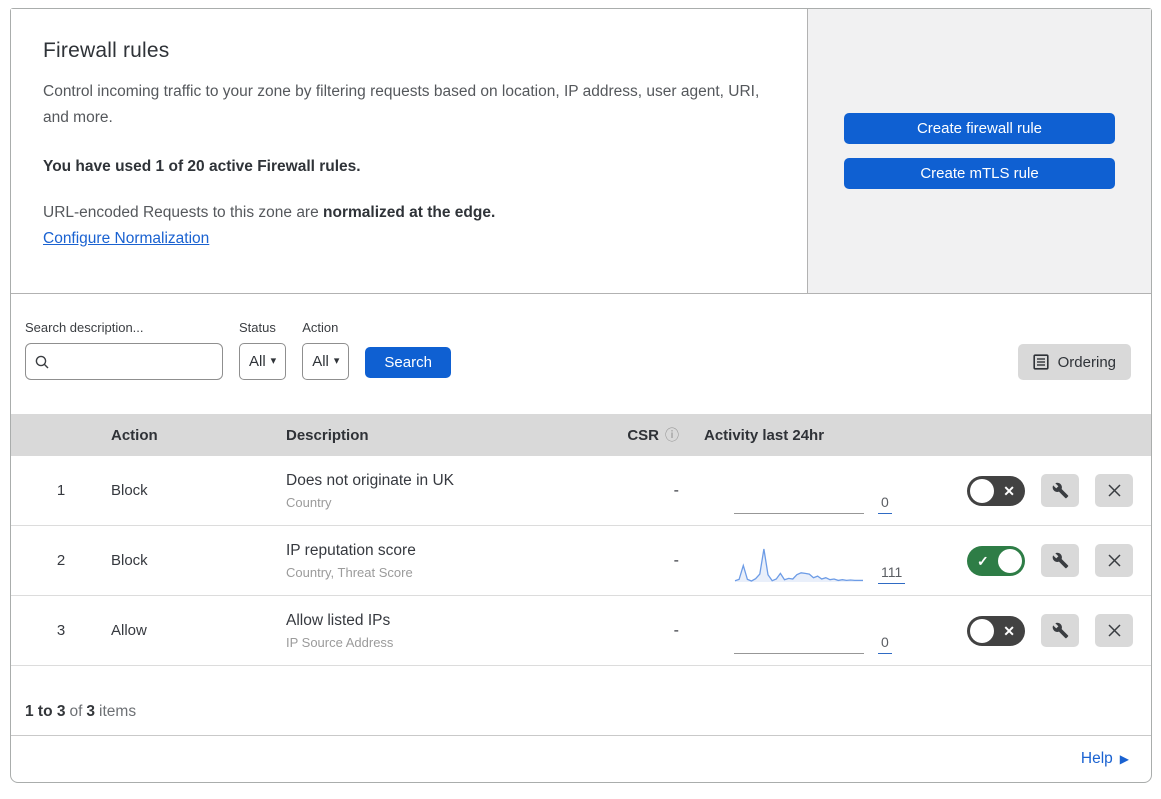 The width and height of the screenshot is (1161, 799). What do you see at coordinates (349, 572) in the screenshot?
I see `rule-fields: Country, Threat Score` at bounding box center [349, 572].